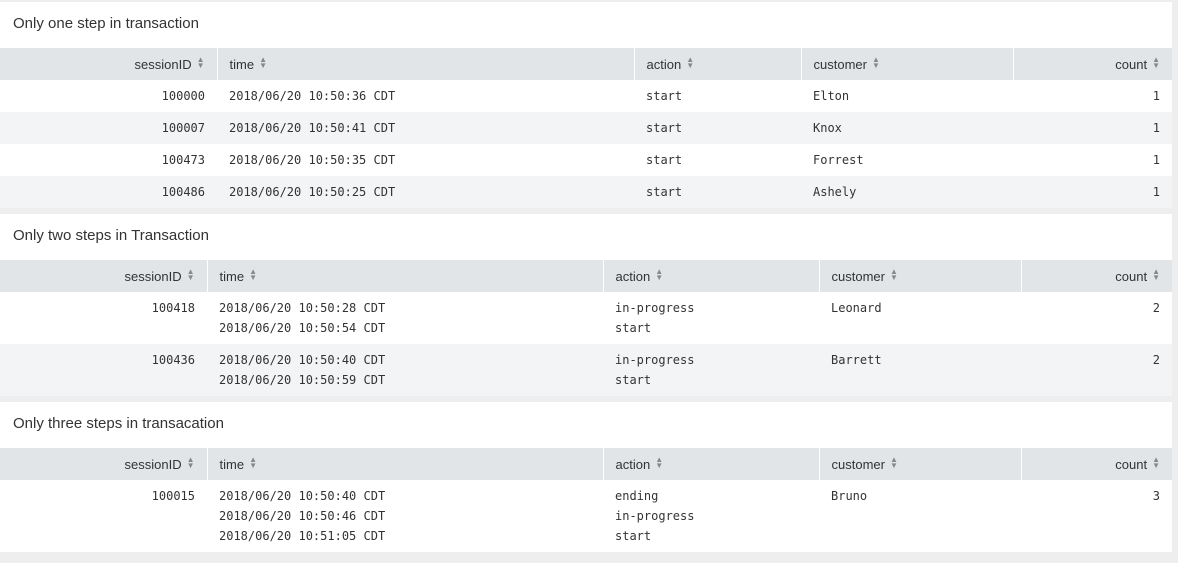 The width and height of the screenshot is (1178, 563). I want to click on sessionid-cell: 100473, so click(108, 160).